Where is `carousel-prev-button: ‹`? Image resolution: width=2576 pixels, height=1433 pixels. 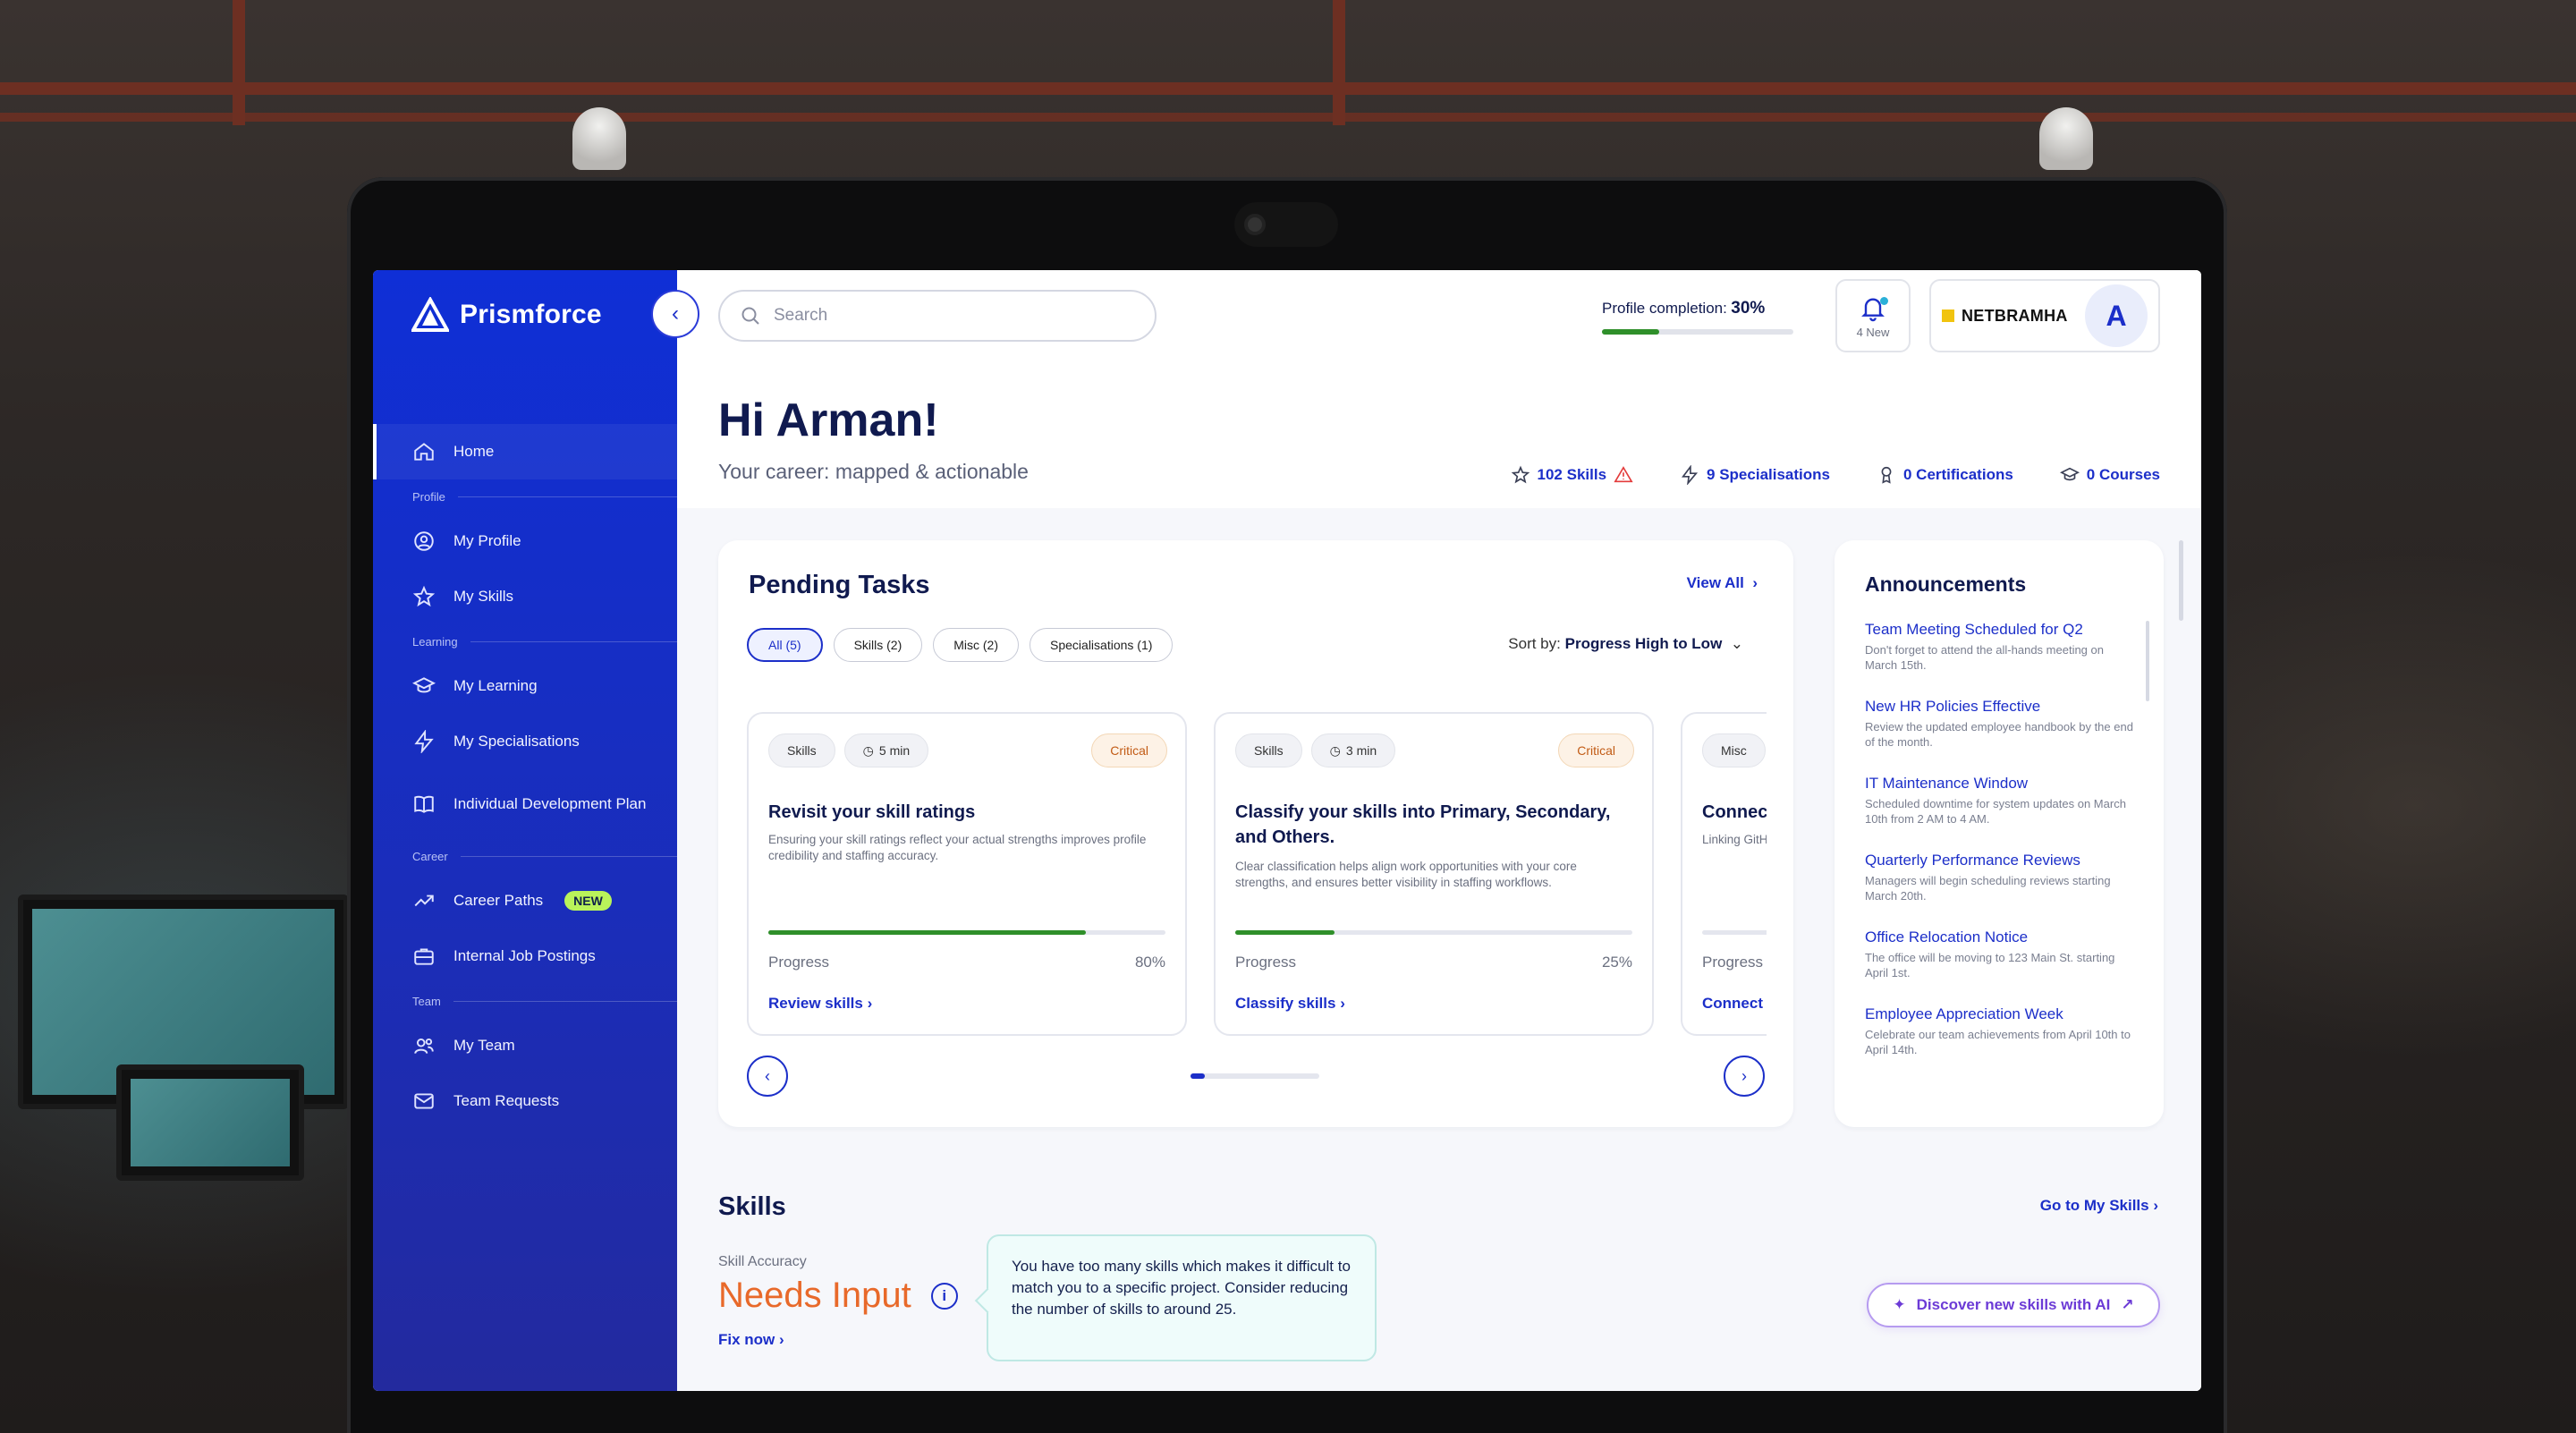 carousel-prev-button: ‹ is located at coordinates (767, 1076).